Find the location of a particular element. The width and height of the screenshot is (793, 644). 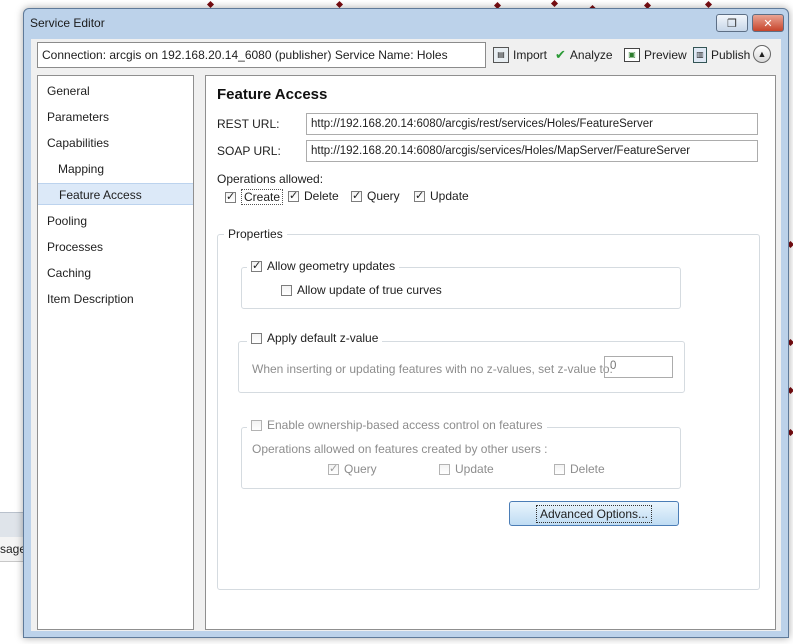

sidebar-item-item-description: Item Description is located at coordinates (90, 299).